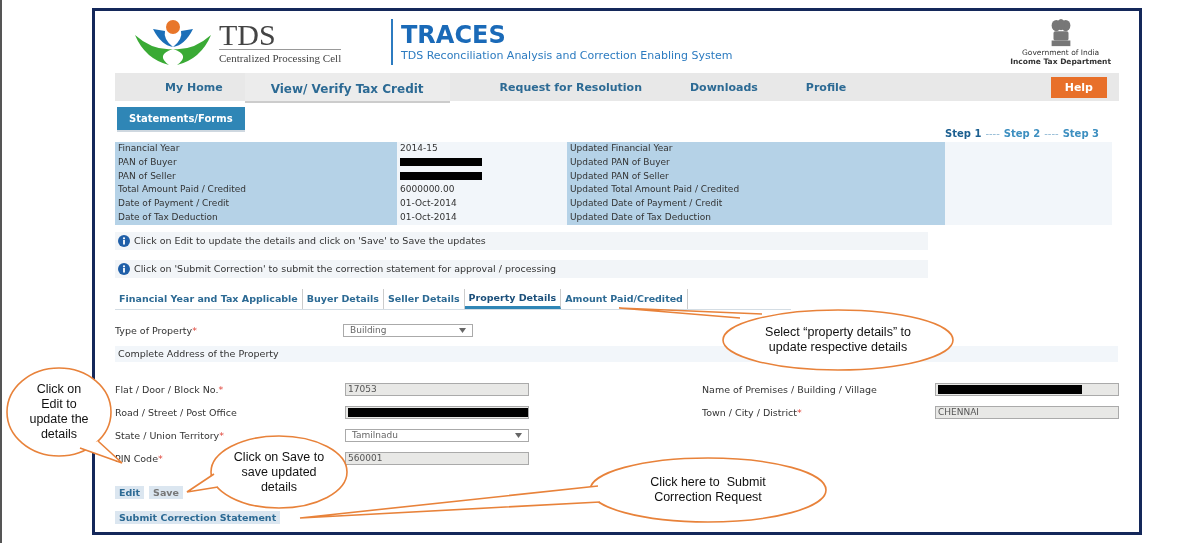 The image size is (1200, 543). I want to click on callout-text: Select “property details” to update respective details, so click(838, 340).